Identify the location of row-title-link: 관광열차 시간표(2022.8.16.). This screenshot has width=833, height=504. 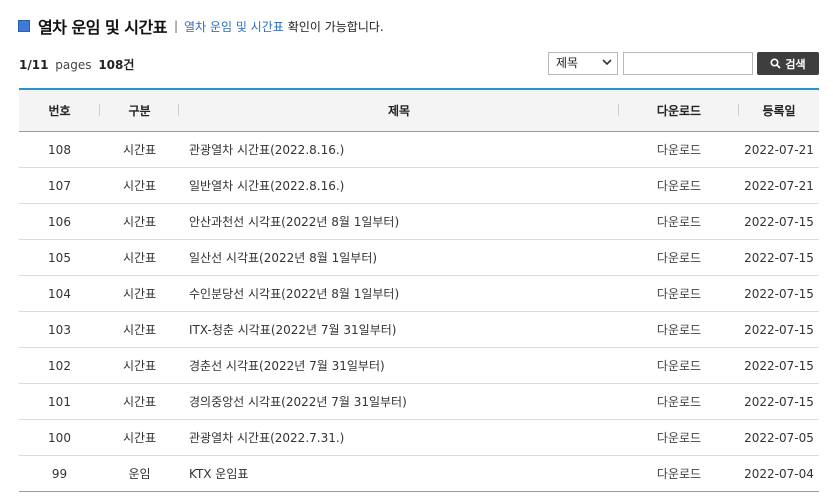
(399, 149).